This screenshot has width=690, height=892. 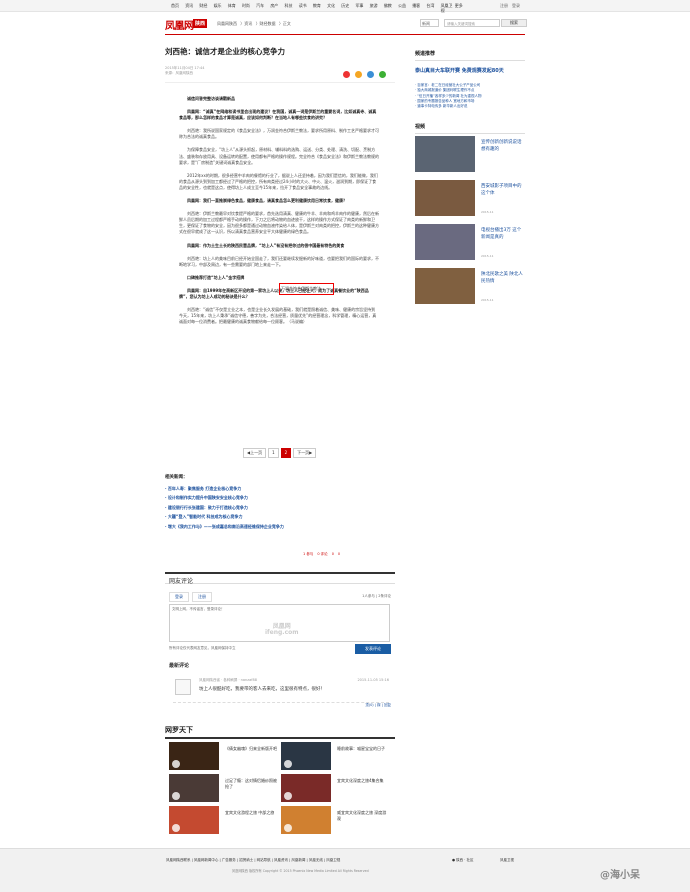 What do you see at coordinates (363, 781) in the screenshot?
I see `networld-caption: 宜宾文化深度之旅4集合集` at bounding box center [363, 781].